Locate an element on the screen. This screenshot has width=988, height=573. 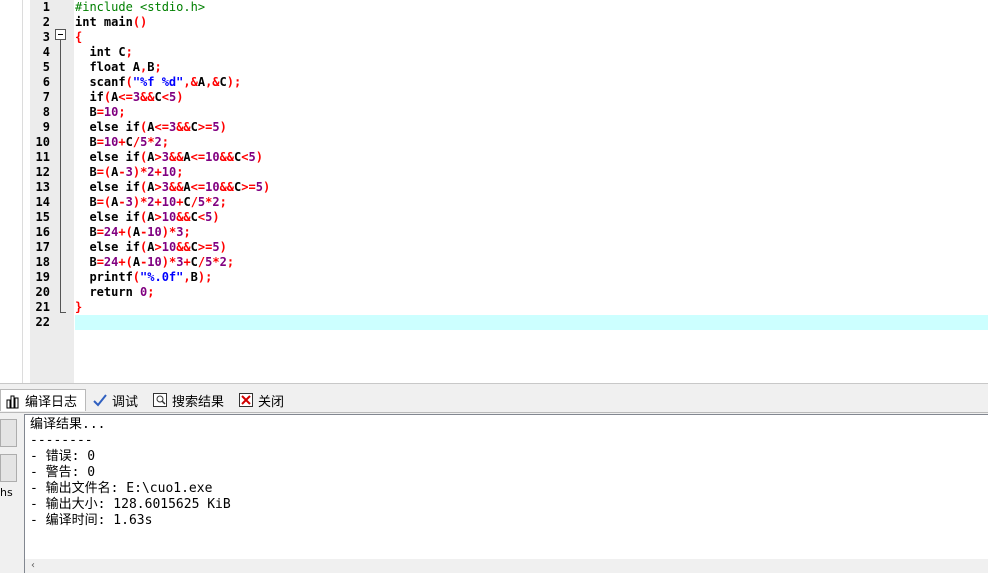
code-line: return 0; is located at coordinates (114, 292).